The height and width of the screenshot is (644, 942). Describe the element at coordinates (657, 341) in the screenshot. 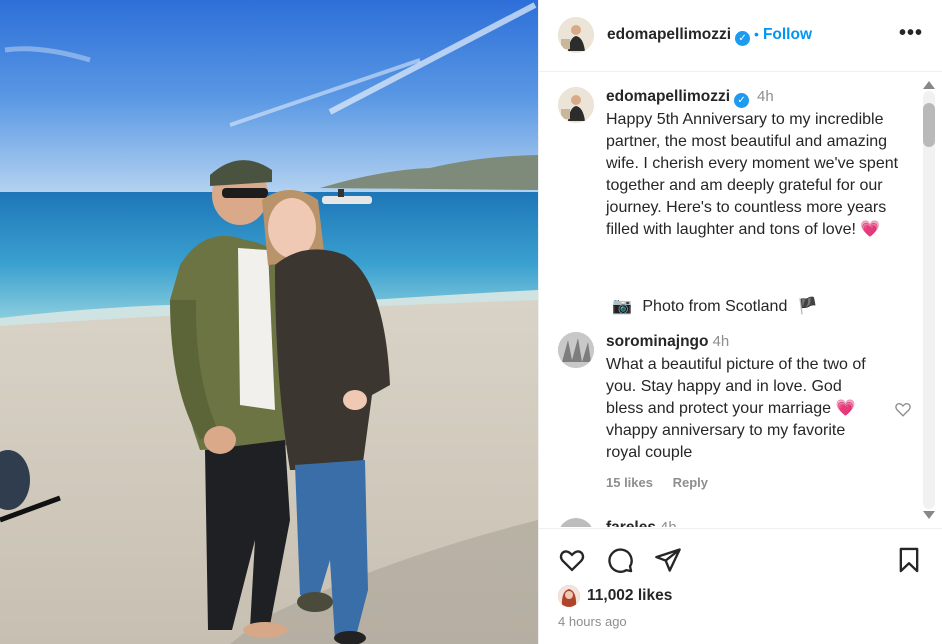

I see `commenter-username: sorominajngo` at that location.